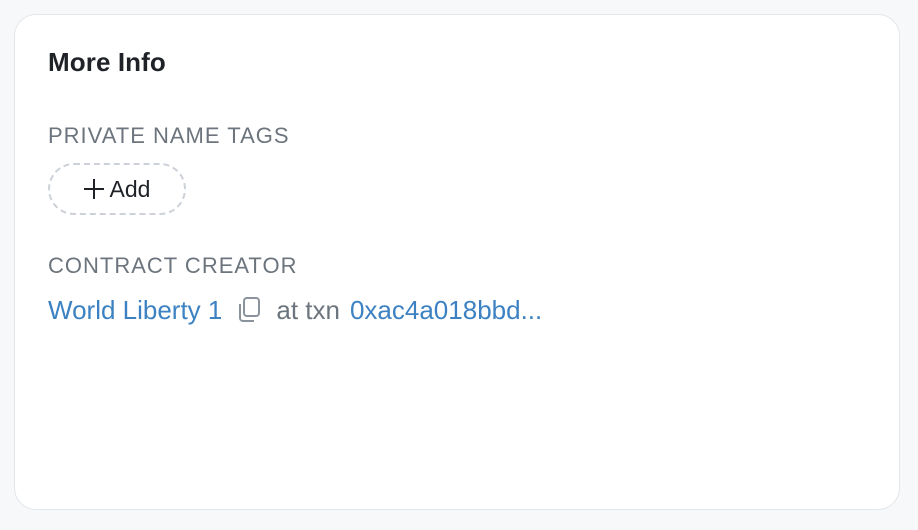 The height and width of the screenshot is (530, 918). What do you see at coordinates (107, 62) in the screenshot?
I see `card-title: More Info` at bounding box center [107, 62].